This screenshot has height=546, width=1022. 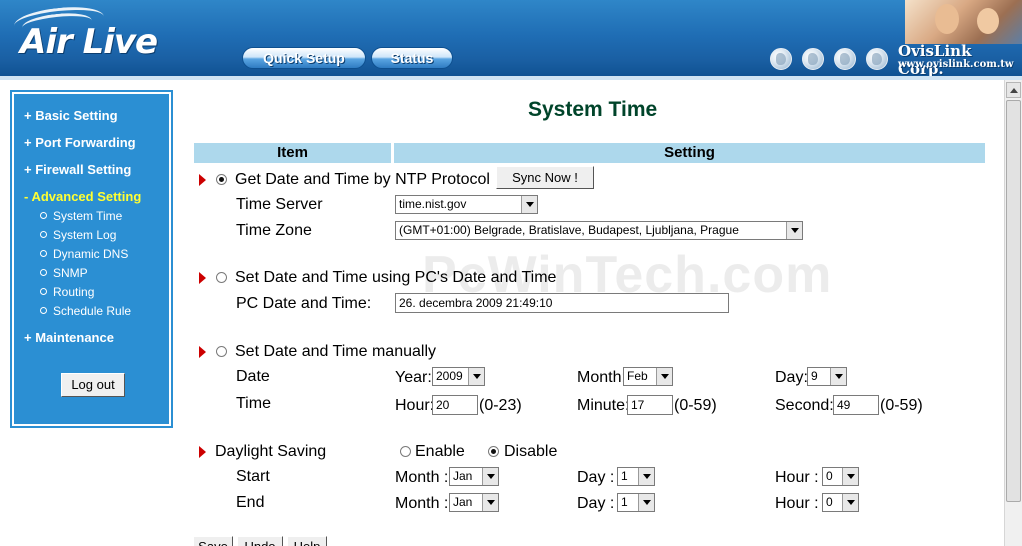 What do you see at coordinates (80, 142) in the screenshot?
I see `nav-port-forwarding: + Port Forwarding` at bounding box center [80, 142].